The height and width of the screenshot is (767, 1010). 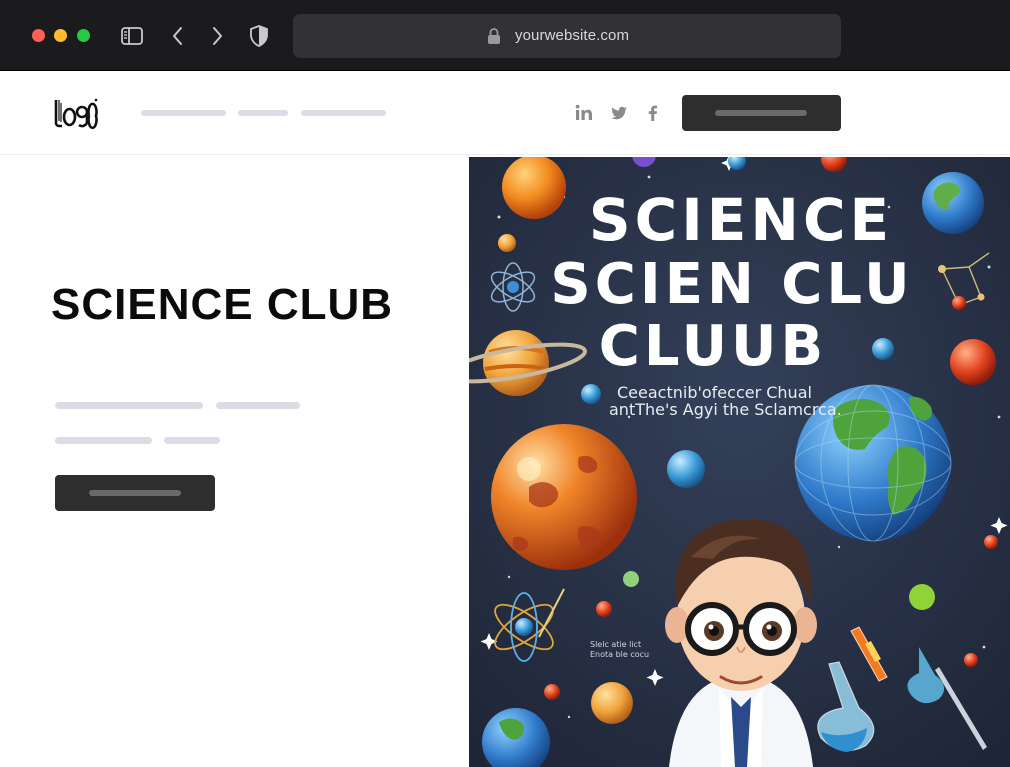 What do you see at coordinates (38, 35) in the screenshot?
I see `close-window-button` at bounding box center [38, 35].